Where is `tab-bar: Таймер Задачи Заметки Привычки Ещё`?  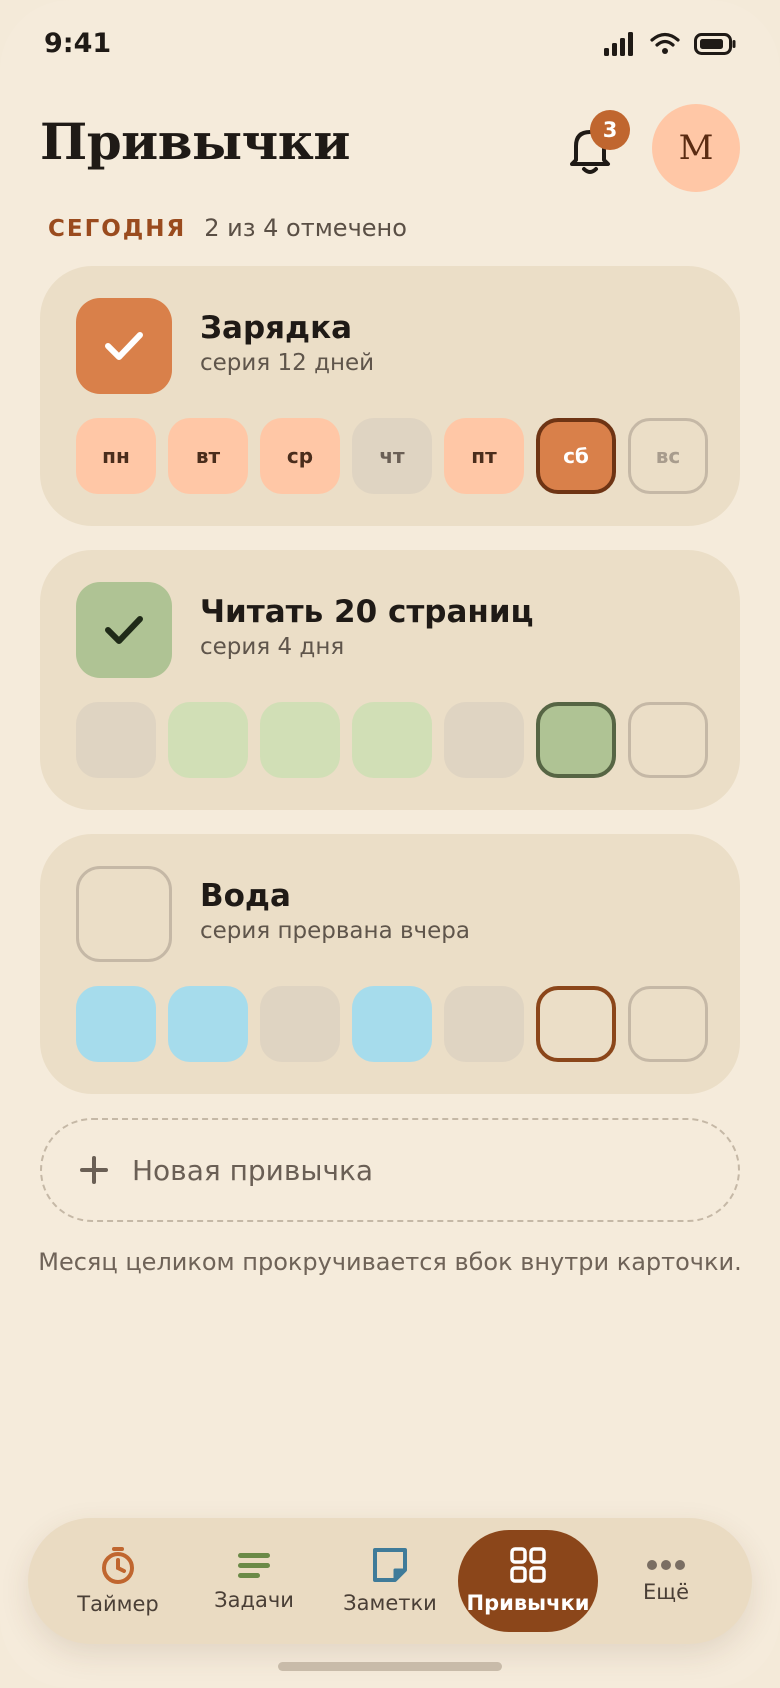
tab-bar: Таймер Задачи Заметки Привычки Ещё is located at coordinates (390, 1581).